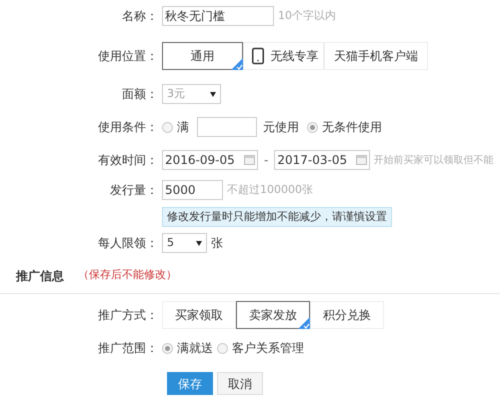 The height and width of the screenshot is (414, 500). What do you see at coordinates (184, 243) in the screenshot?
I see `limit-select: 5` at bounding box center [184, 243].